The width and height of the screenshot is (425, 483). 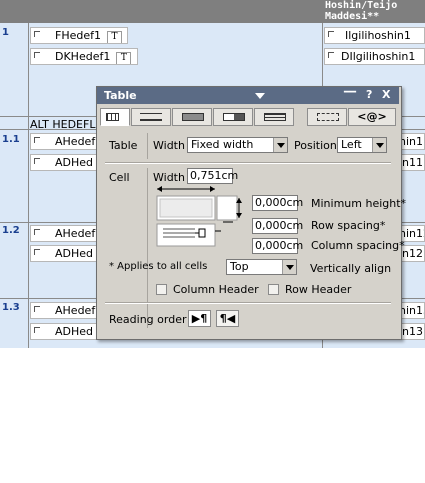 I want to click on header-line-2: Maddesi**, so click(x=352, y=16).